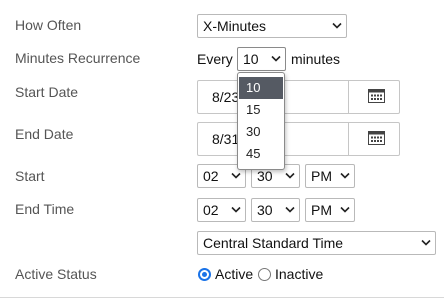 This screenshot has width=444, height=300. I want to click on recurrence-option: 30, so click(261, 132).